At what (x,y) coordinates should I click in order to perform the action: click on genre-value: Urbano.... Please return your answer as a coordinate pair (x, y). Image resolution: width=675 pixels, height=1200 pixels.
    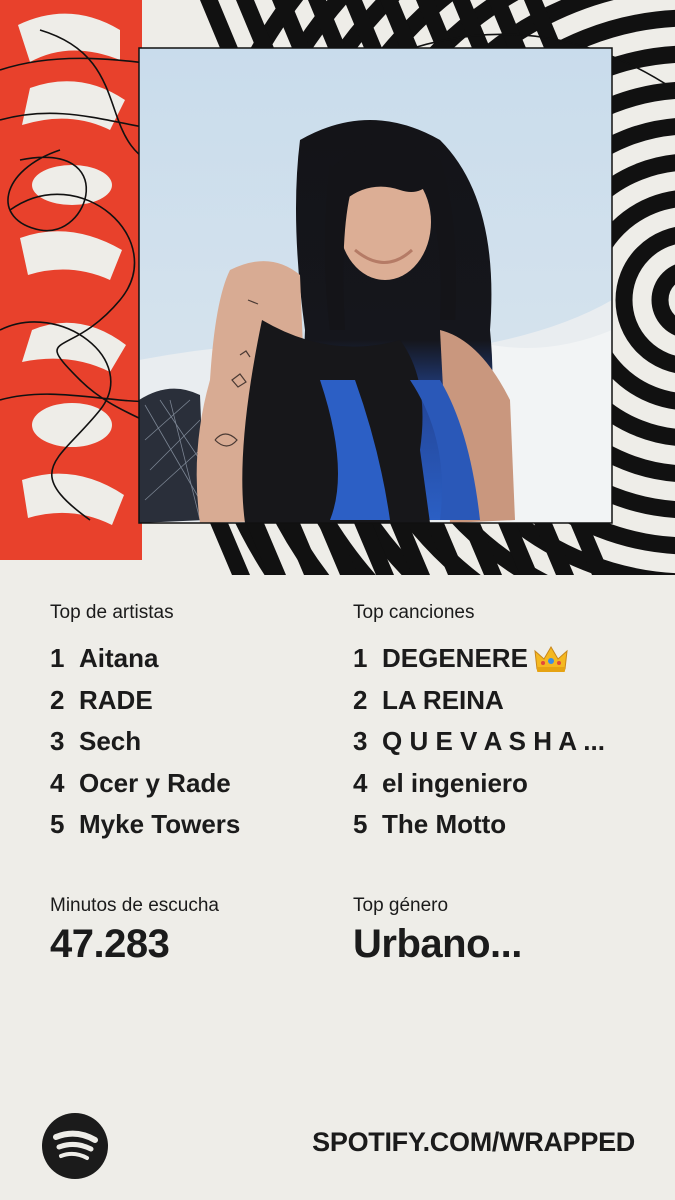
    Looking at the image, I should click on (437, 944).